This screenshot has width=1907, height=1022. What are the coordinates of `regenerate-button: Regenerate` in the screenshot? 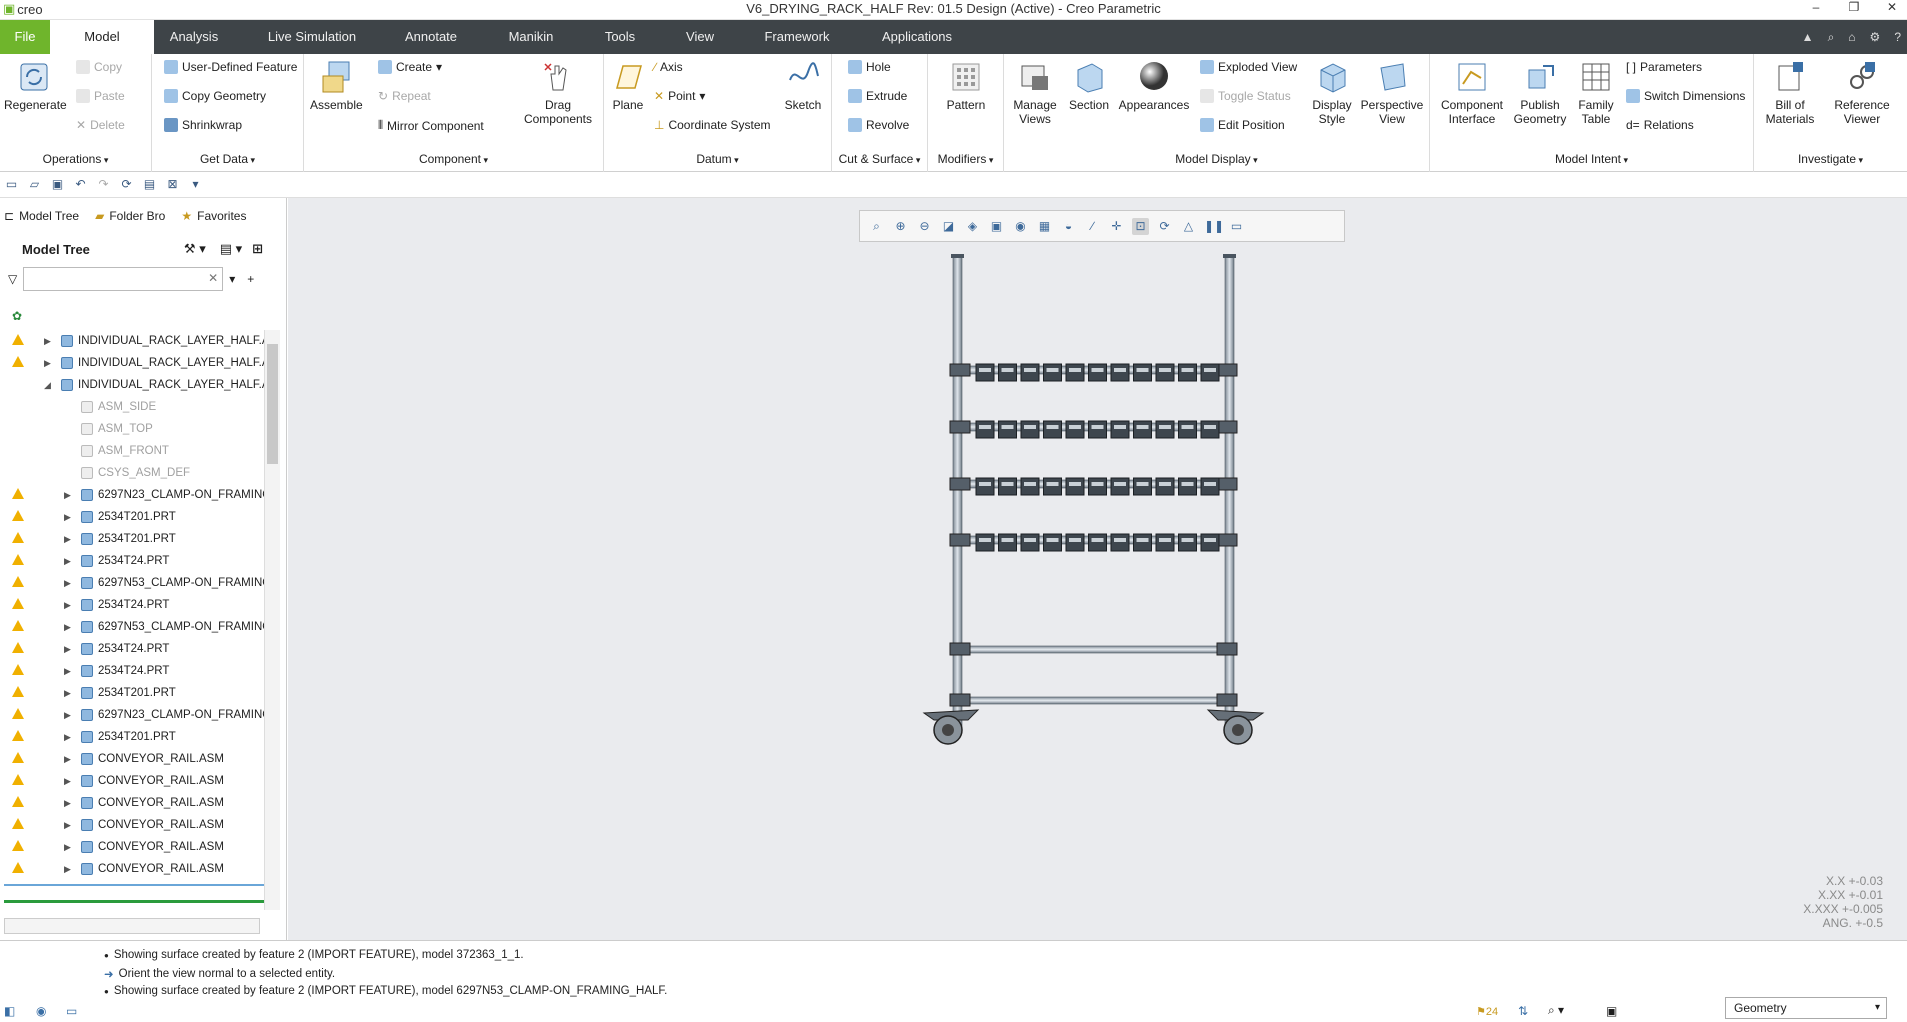 It's located at (35, 86).